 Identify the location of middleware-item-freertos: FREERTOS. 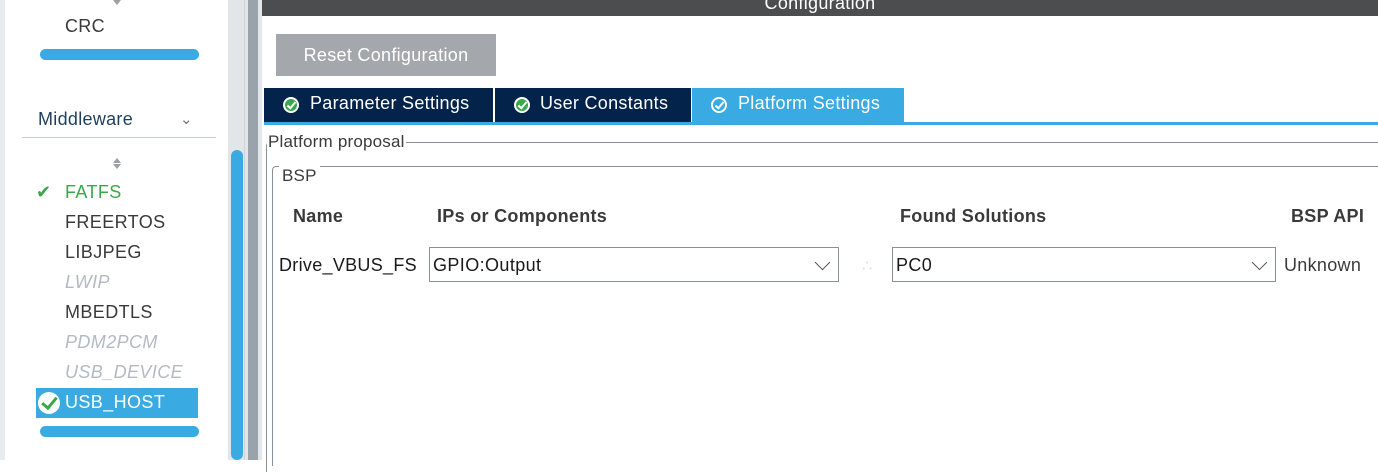
(117, 223).